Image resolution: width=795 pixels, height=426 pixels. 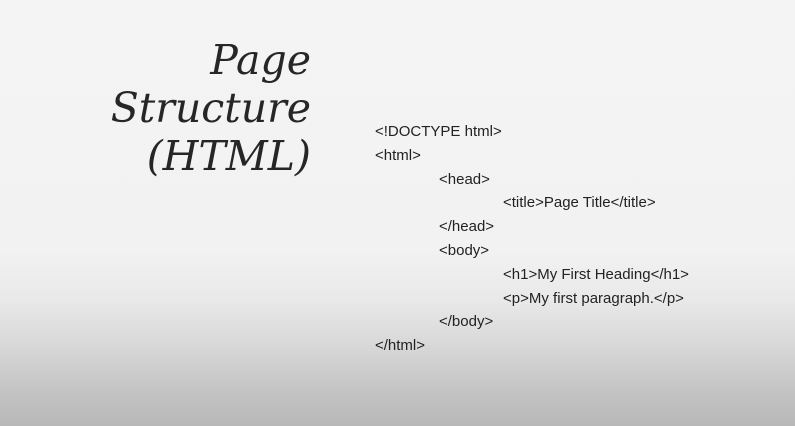 What do you see at coordinates (596, 274) in the screenshot?
I see `code-line-h1: <h1>My First Heading</h1>` at bounding box center [596, 274].